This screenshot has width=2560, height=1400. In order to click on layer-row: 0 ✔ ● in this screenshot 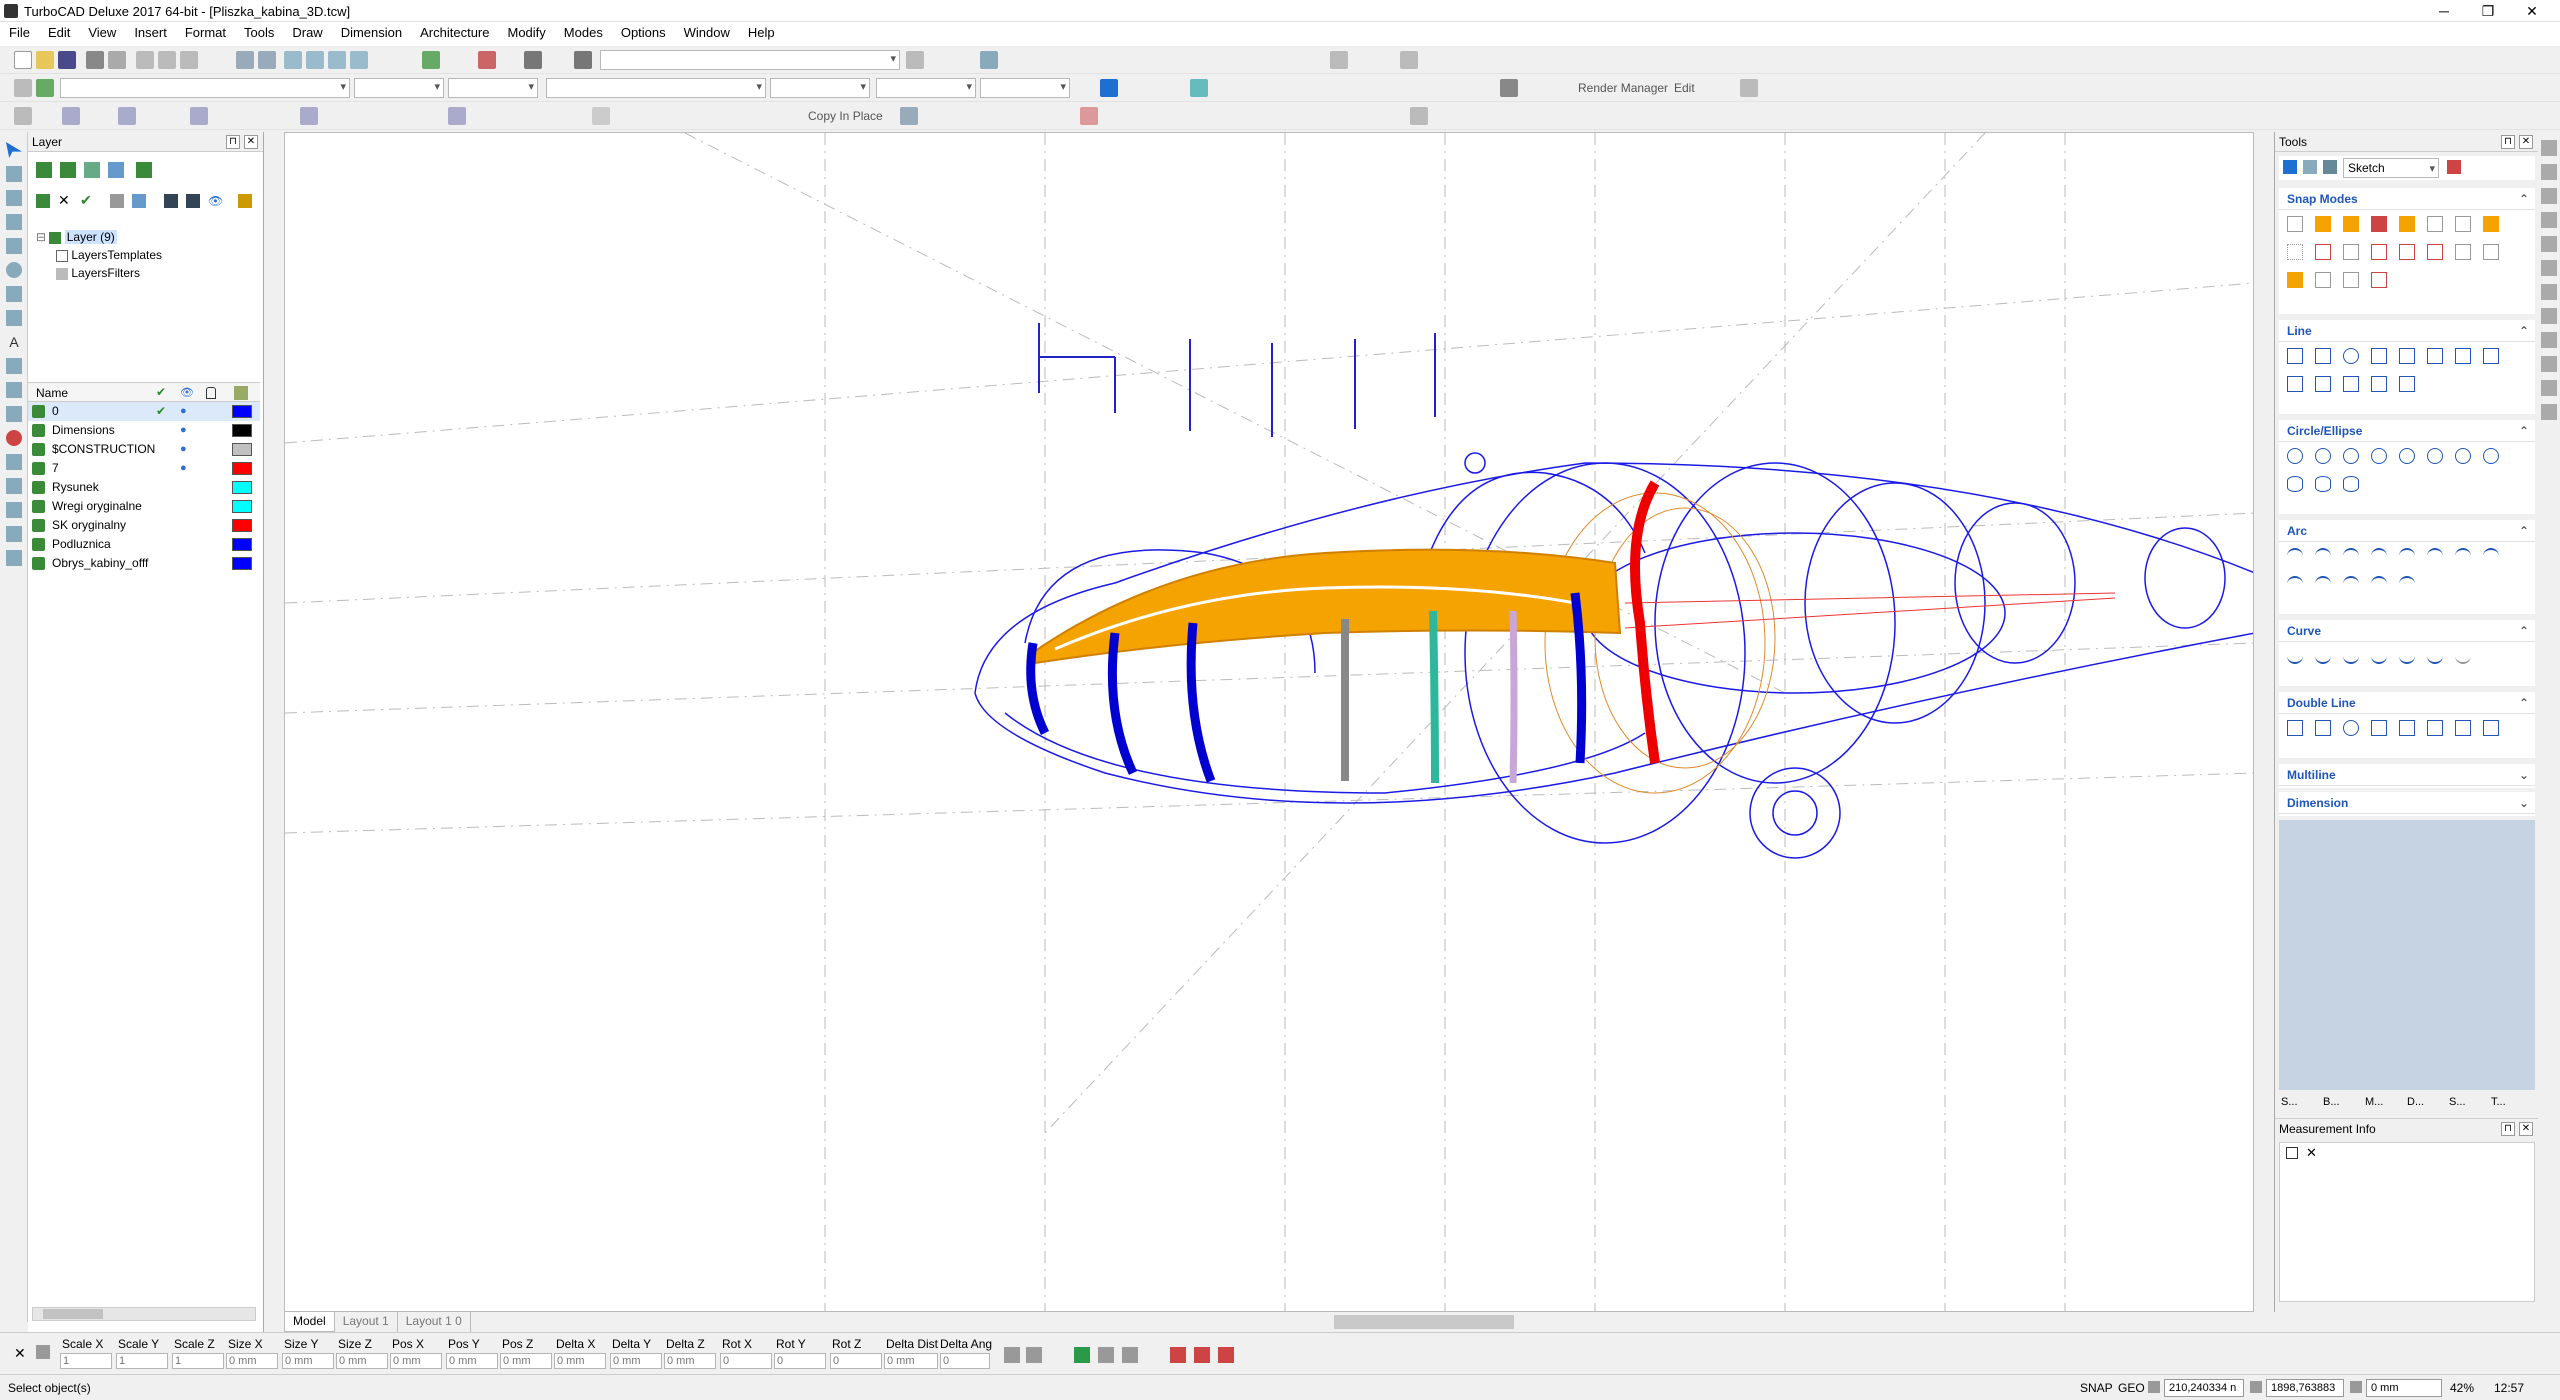, I will do `click(144, 411)`.